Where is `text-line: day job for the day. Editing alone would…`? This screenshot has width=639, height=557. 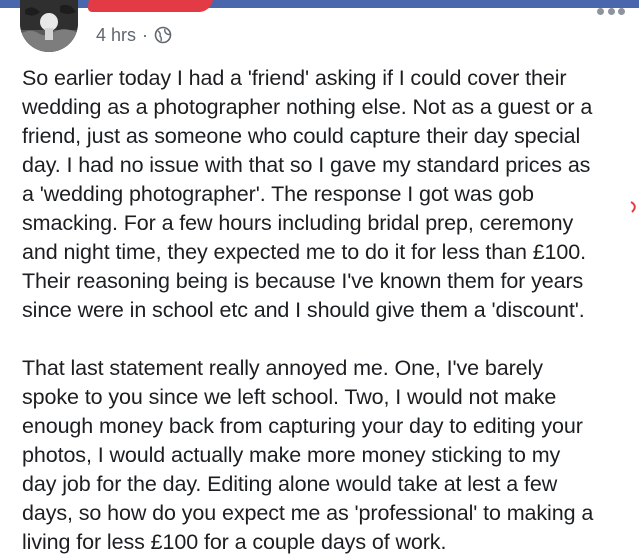 text-line: day job for the day. Editing alone would… is located at coordinates (290, 484).